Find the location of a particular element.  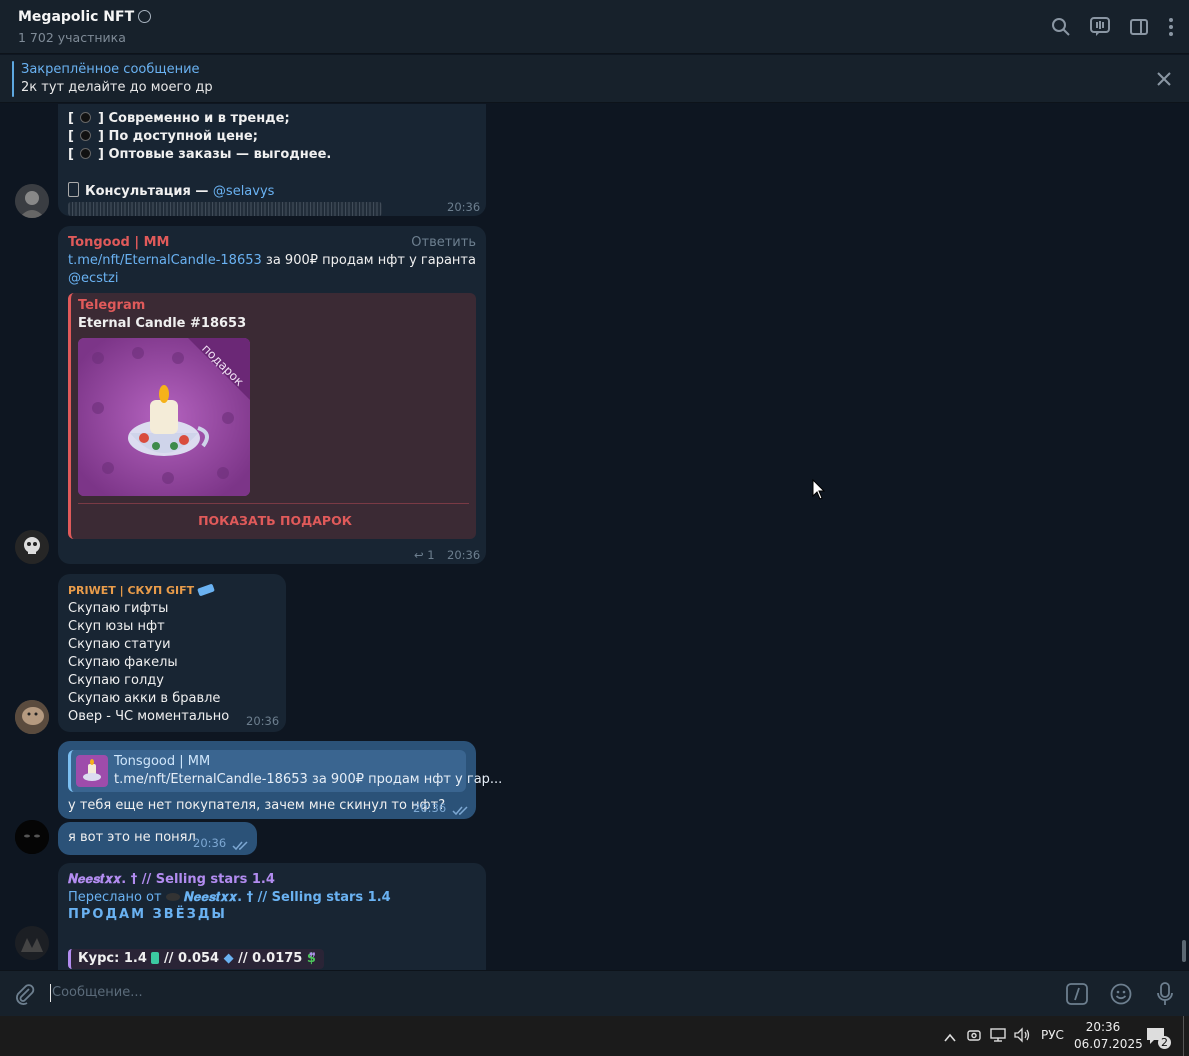

clock-time: 20:36 is located at coordinates (1103, 1027).